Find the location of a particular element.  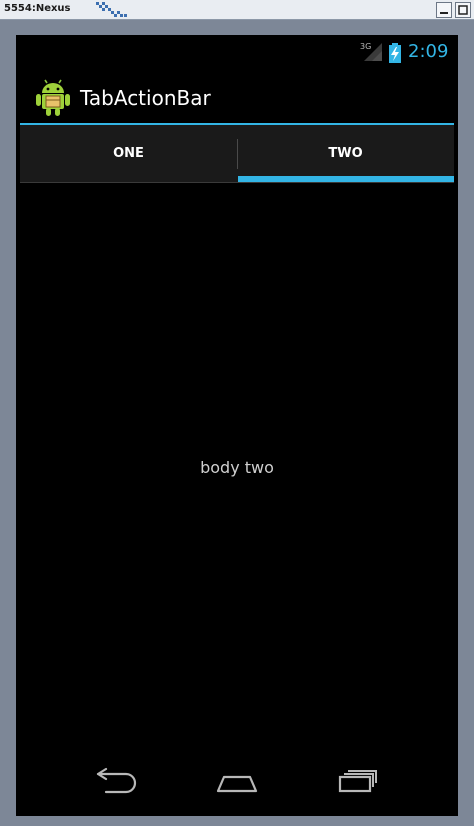

app-title: TabActionBar is located at coordinates (145, 98).